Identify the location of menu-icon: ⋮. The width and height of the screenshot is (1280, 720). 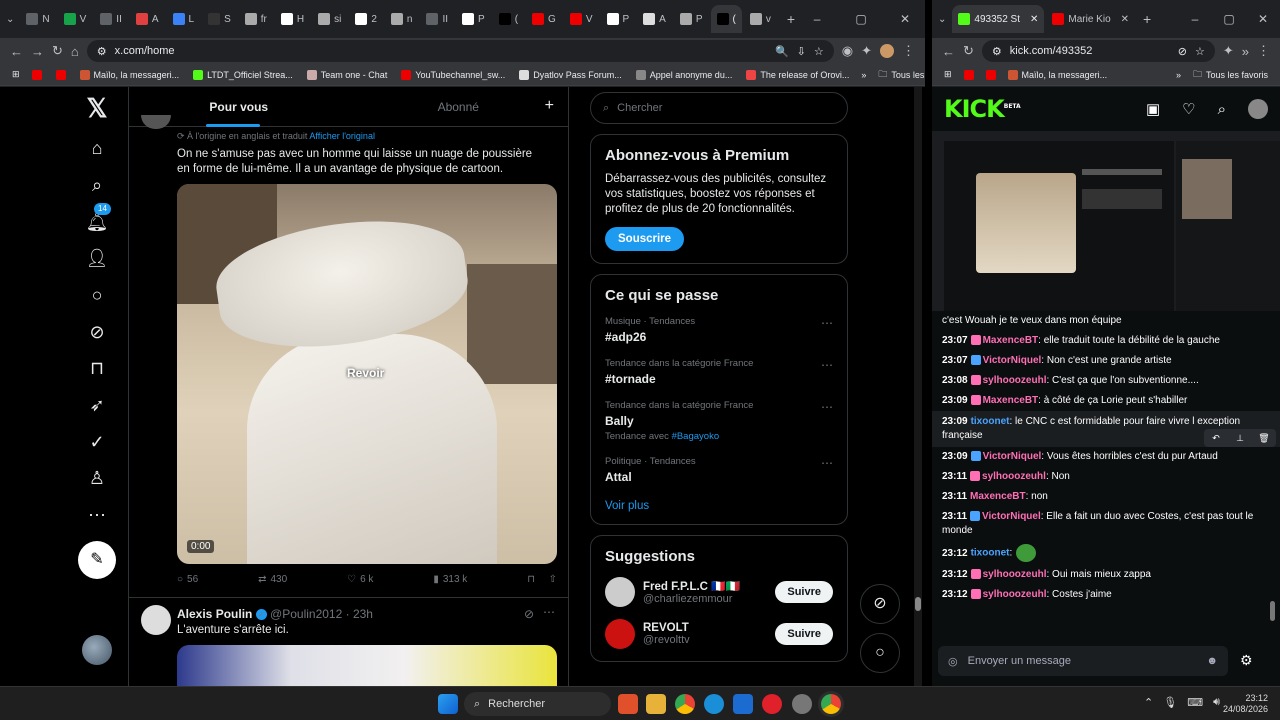
(908, 51).